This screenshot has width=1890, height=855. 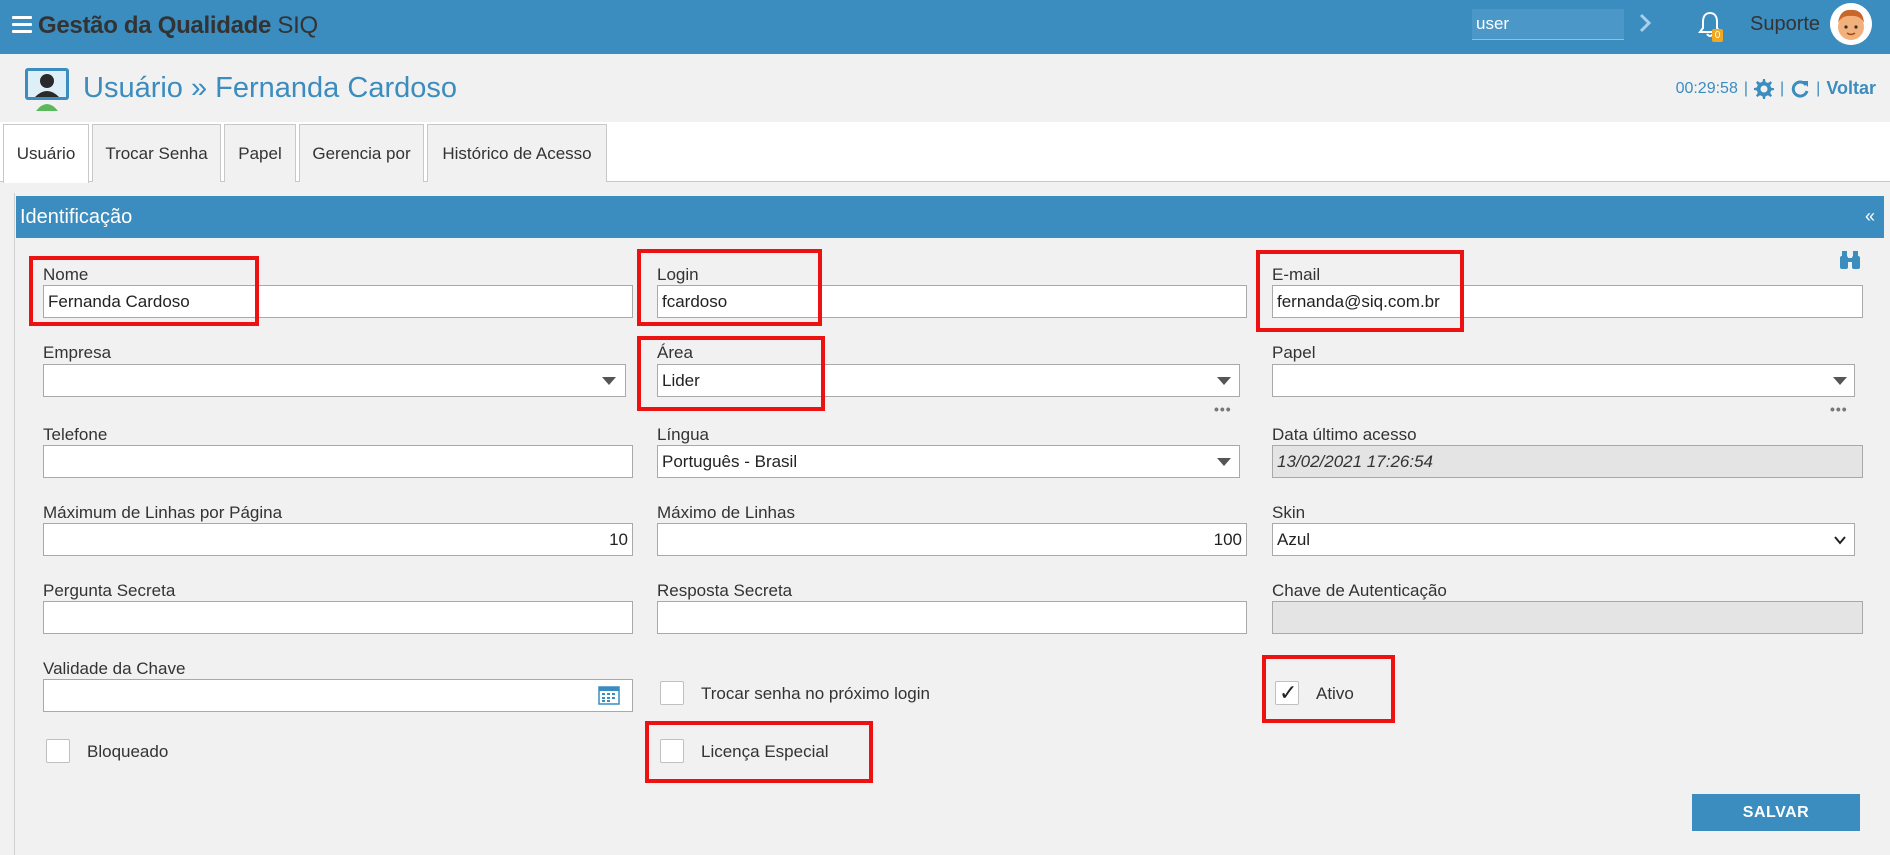 I want to click on collapse-icon: «, so click(x=1870, y=216).